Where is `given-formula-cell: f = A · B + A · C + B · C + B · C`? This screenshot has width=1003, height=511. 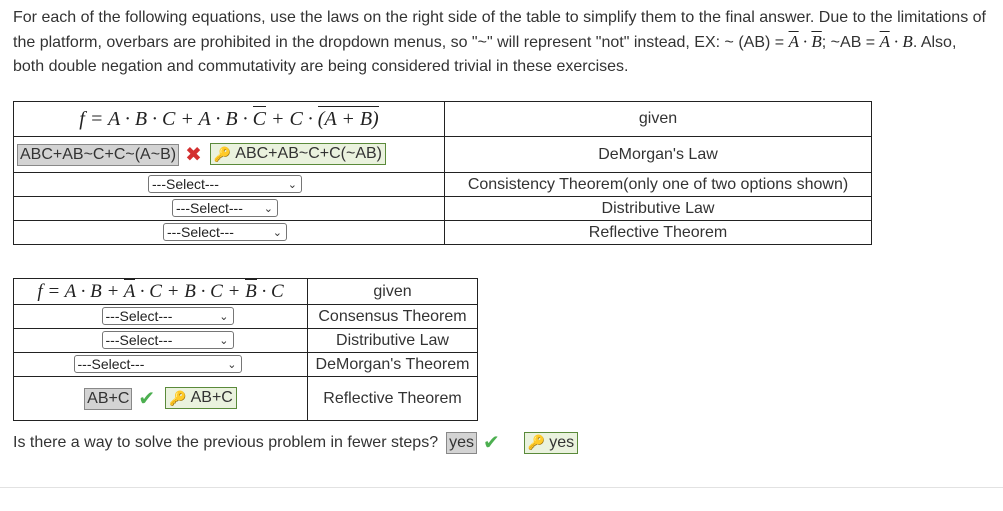 given-formula-cell: f = A · B + A · C + B · C + B · C is located at coordinates (160, 291).